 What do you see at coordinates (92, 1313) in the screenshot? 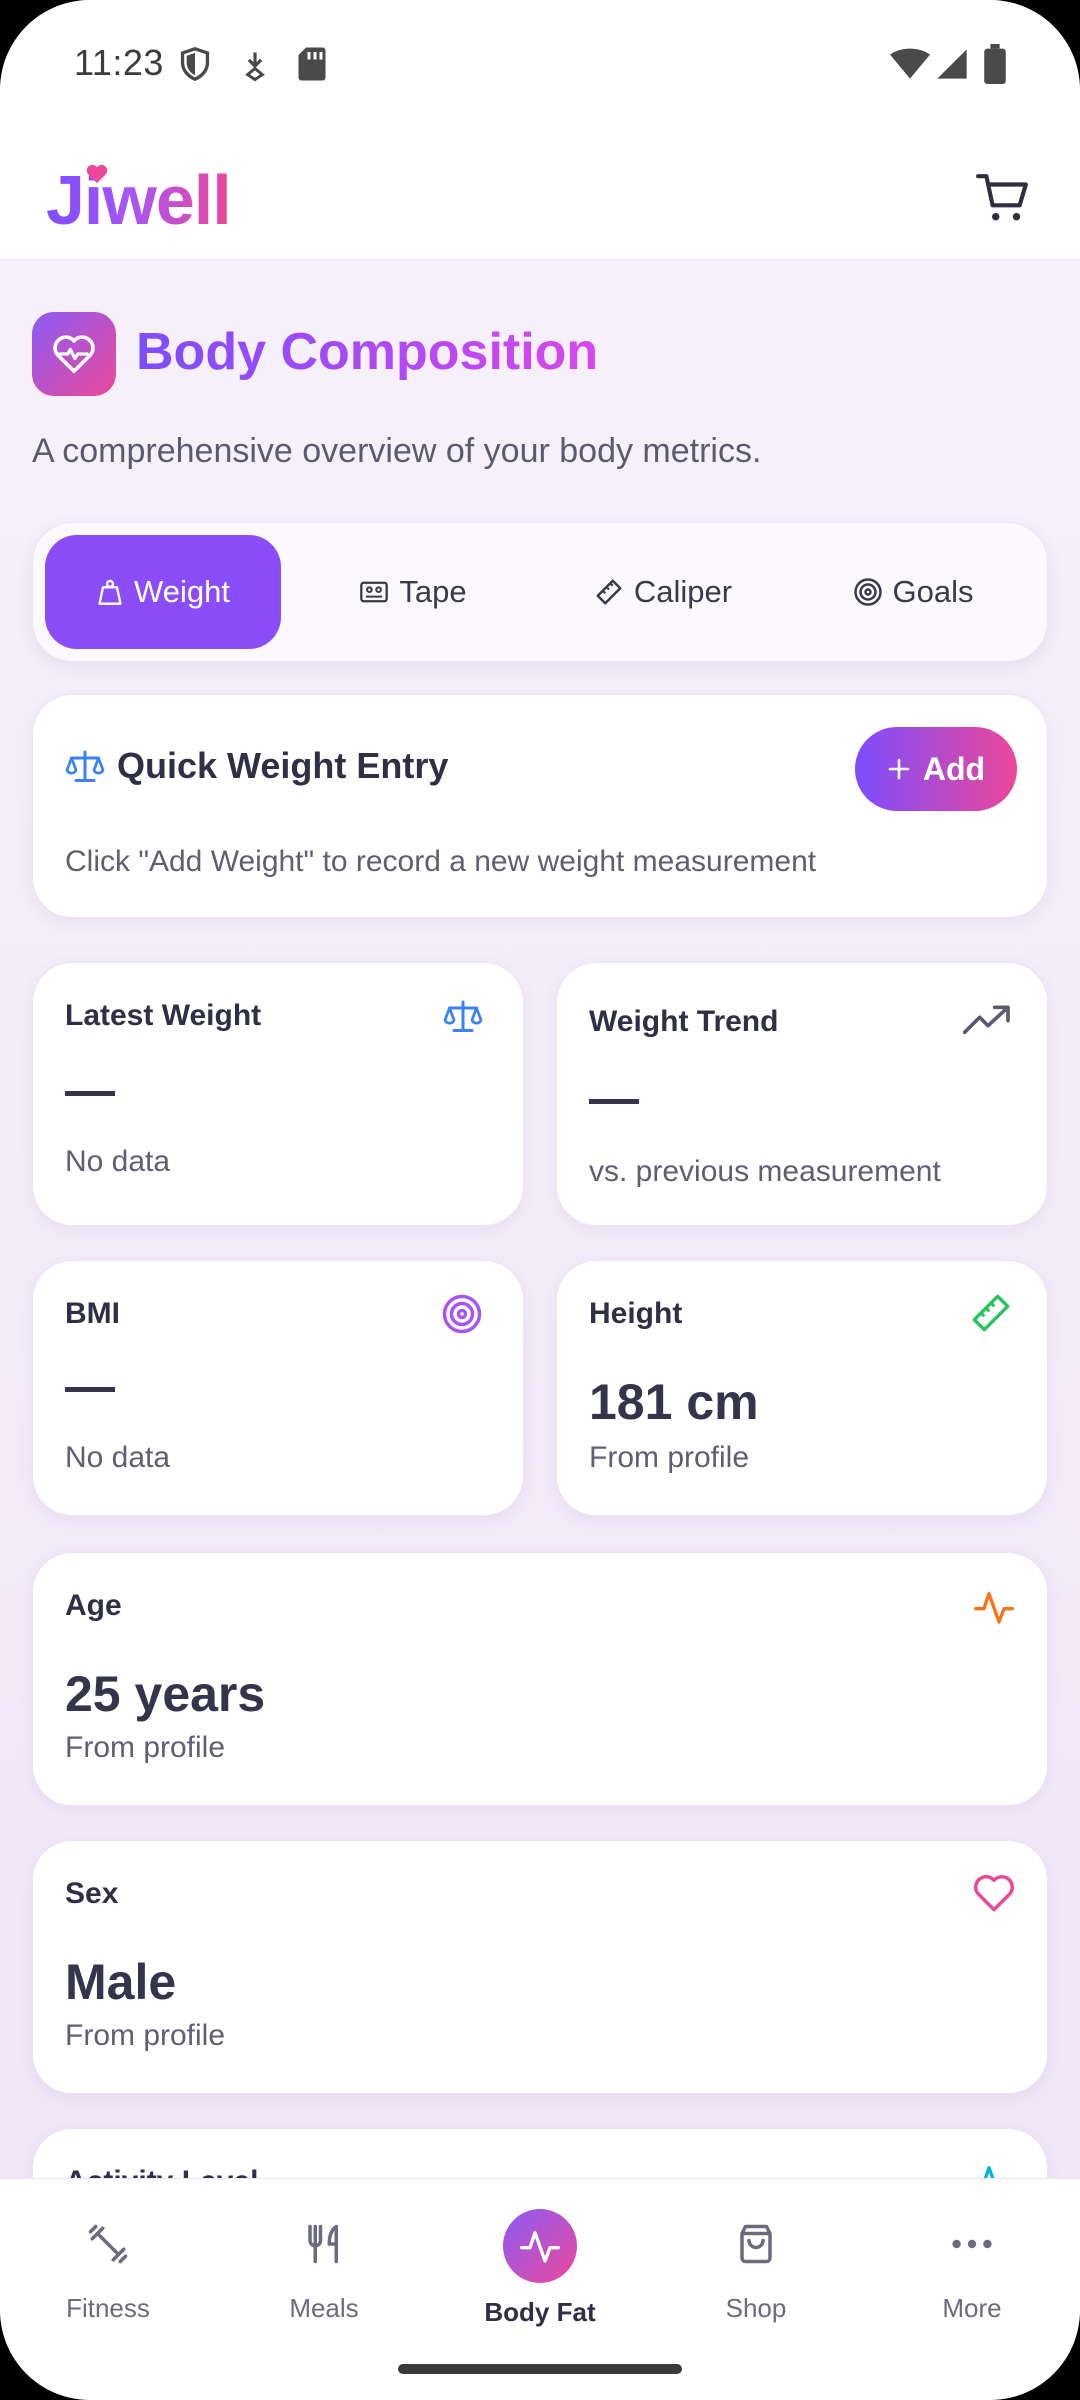
I see `card-title: BMI` at bounding box center [92, 1313].